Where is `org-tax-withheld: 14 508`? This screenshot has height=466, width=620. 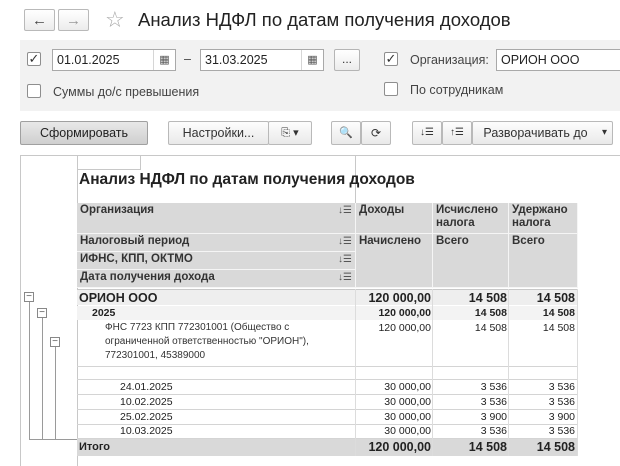 org-tax-withheld: 14 508 is located at coordinates (555, 298).